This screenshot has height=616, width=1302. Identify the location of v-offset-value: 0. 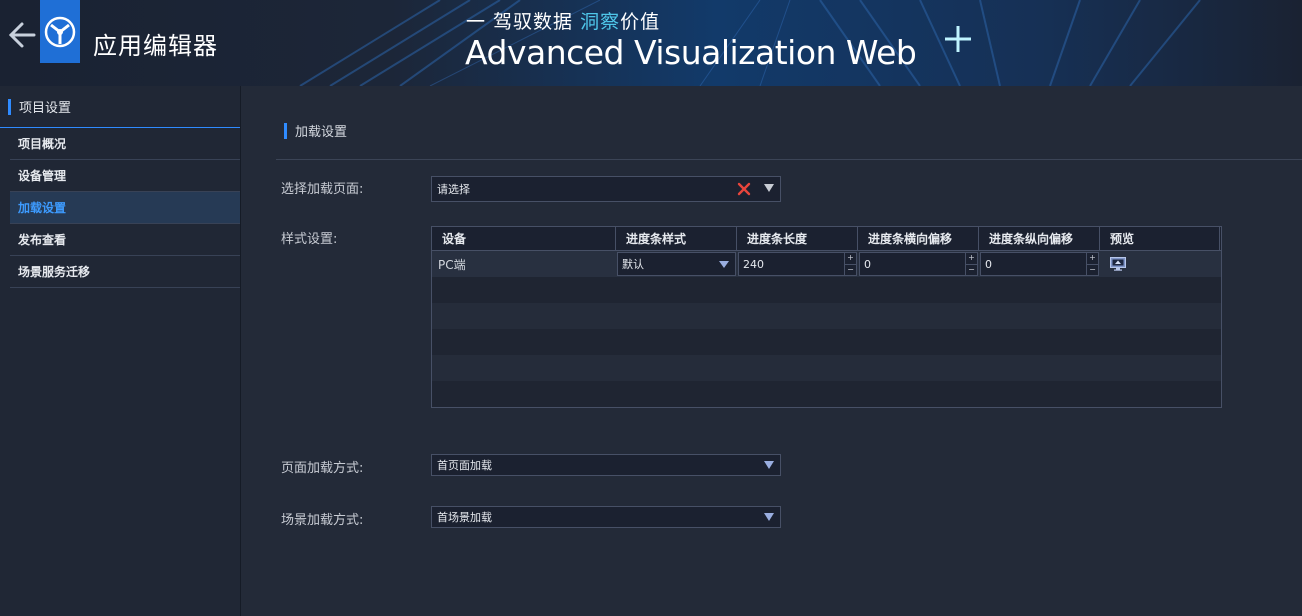
(988, 264).